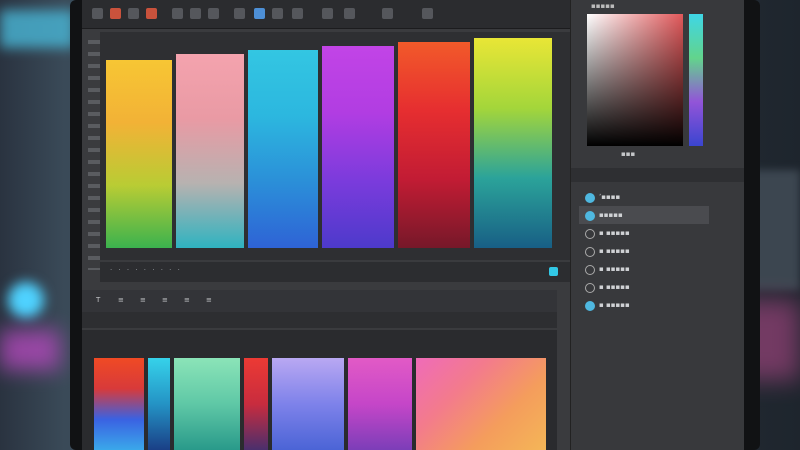 This screenshot has height=450, width=800. I want to click on background-light-pink, so click(30, 350).